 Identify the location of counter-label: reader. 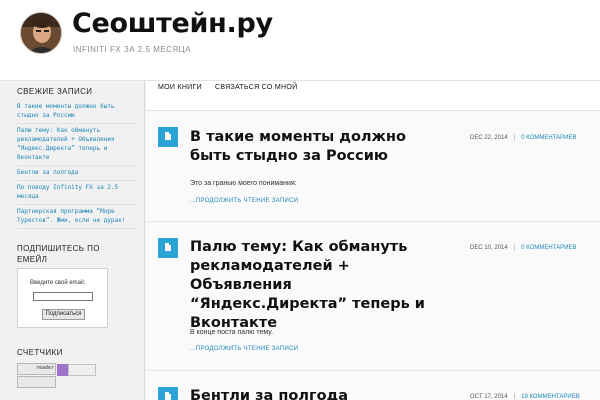
(45, 368).